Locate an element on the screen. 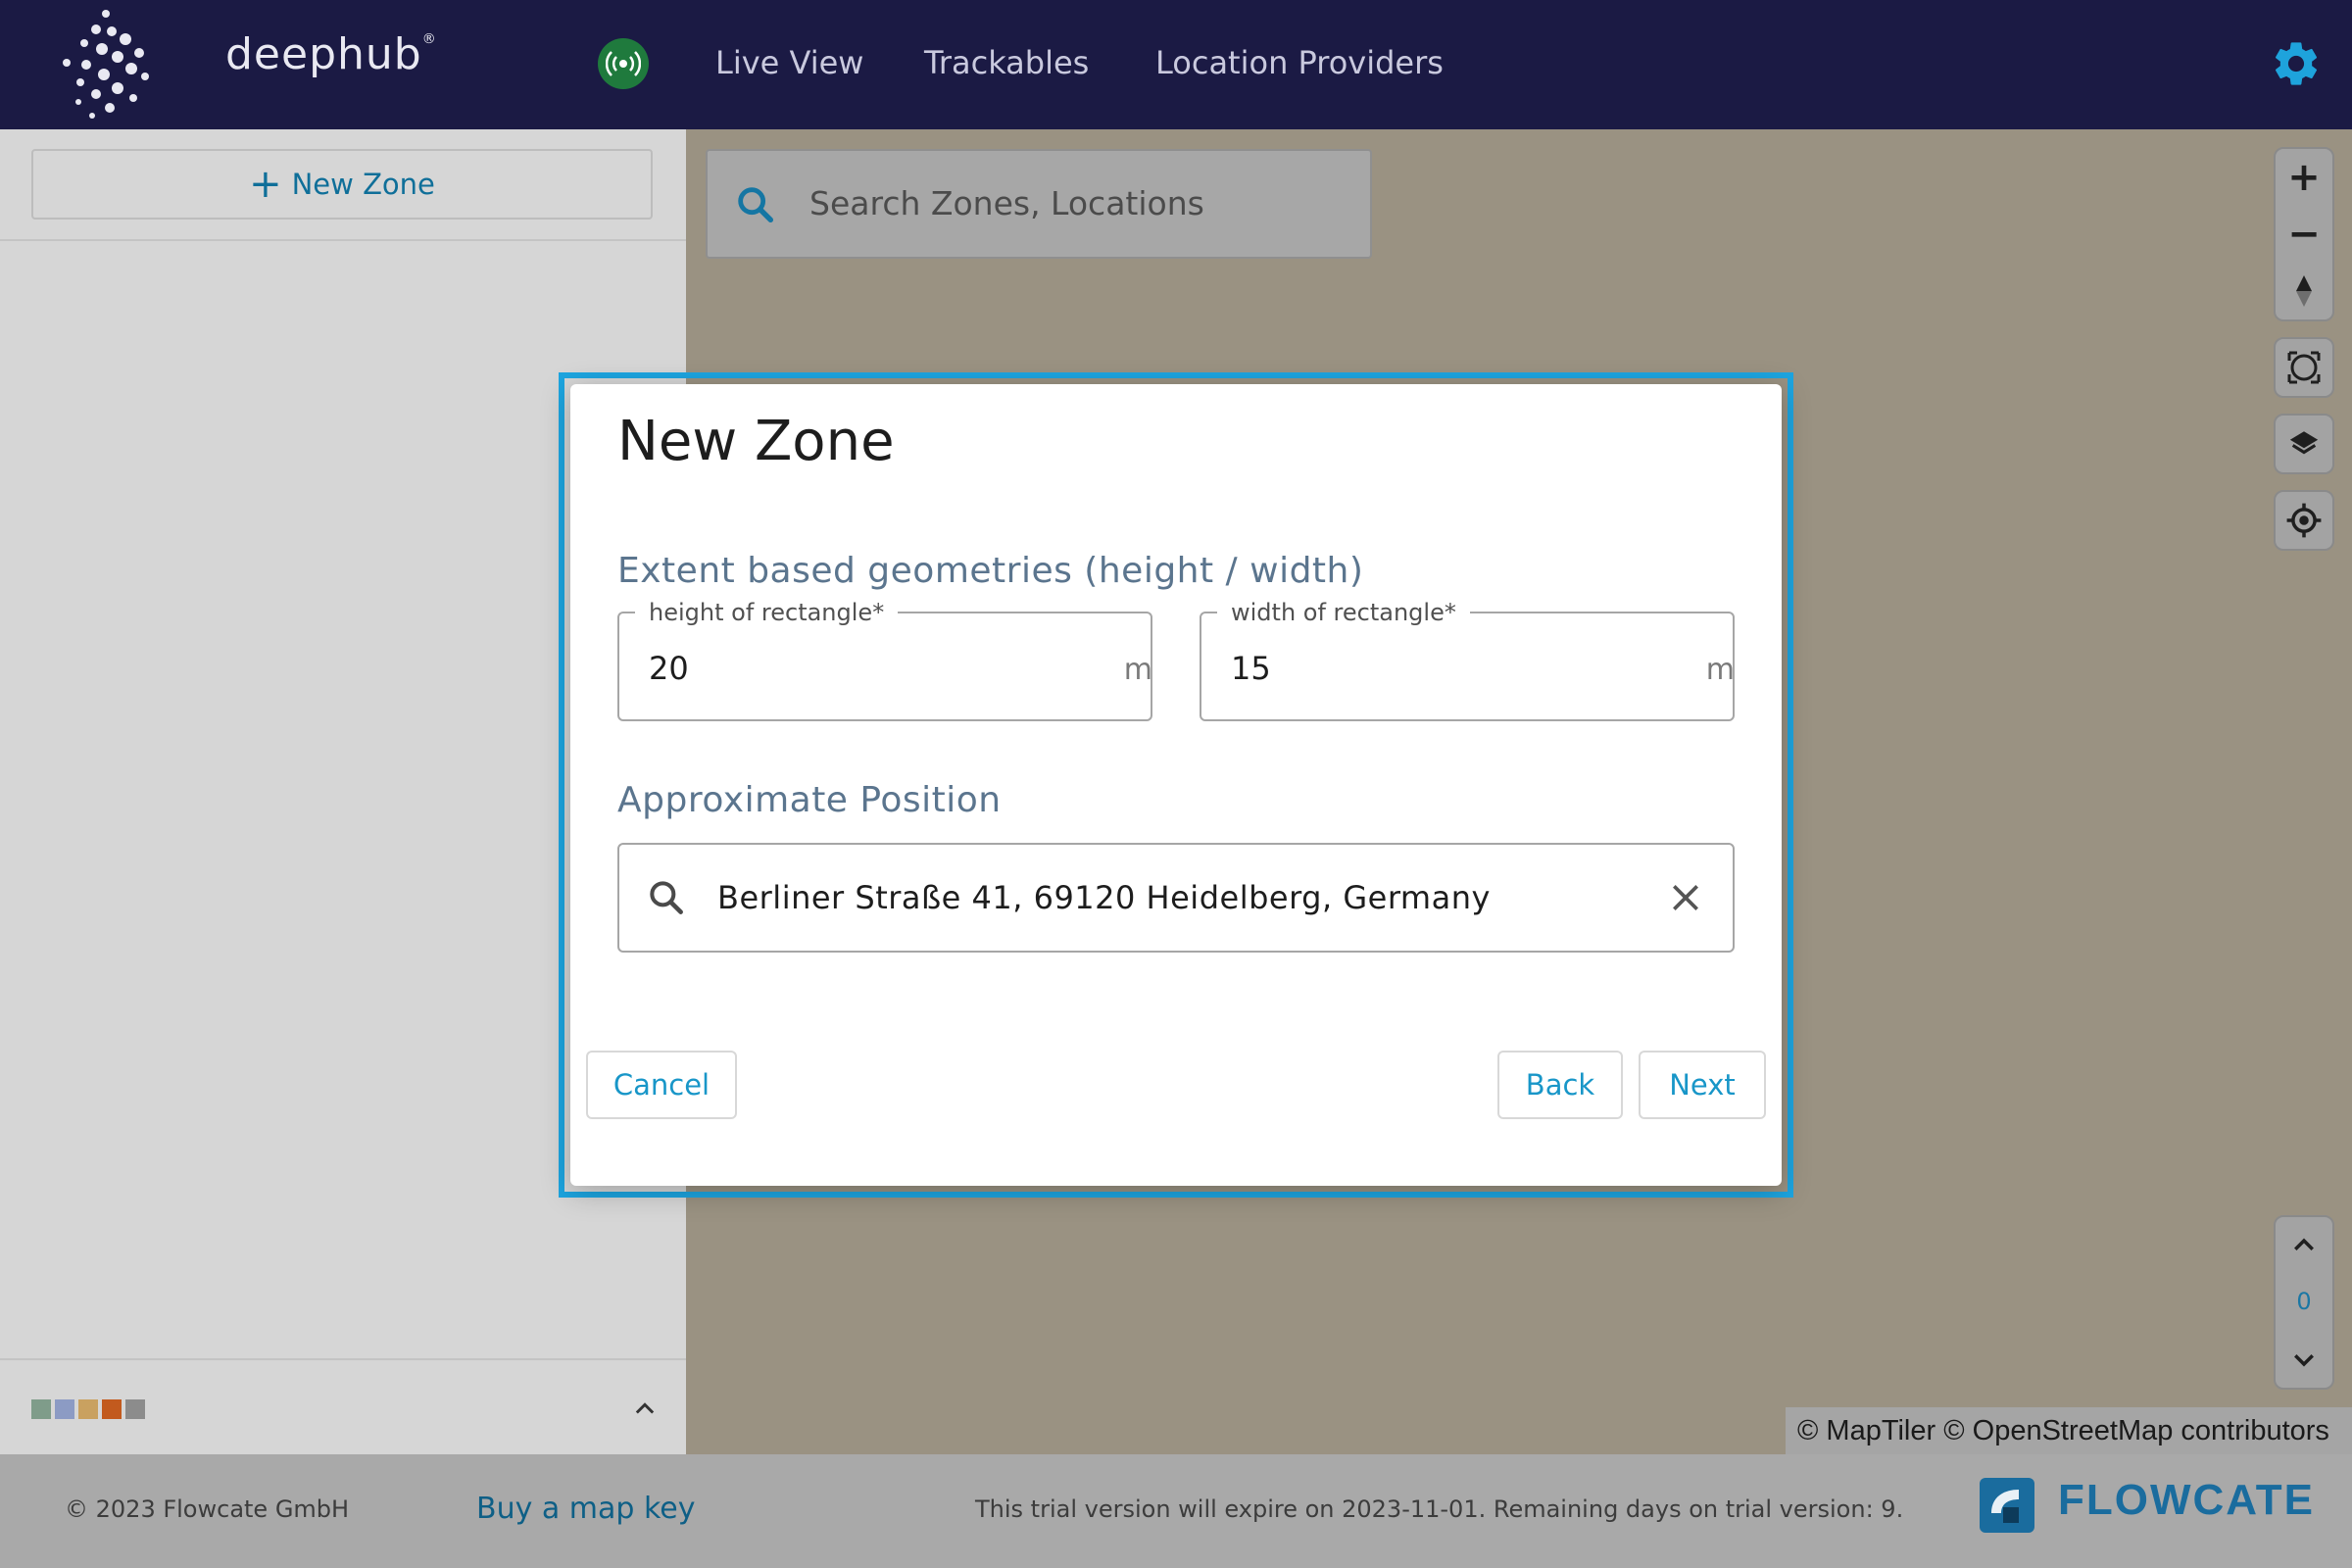 The width and height of the screenshot is (2352, 1568). plus-icon: + is located at coordinates (265, 184).